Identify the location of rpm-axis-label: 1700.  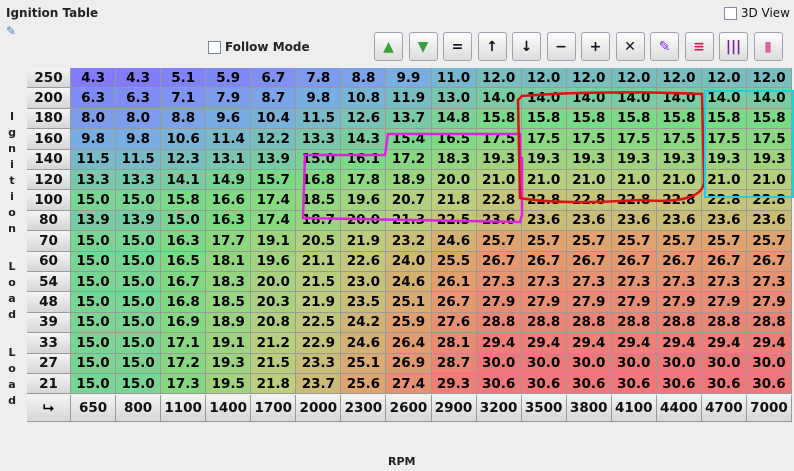
(274, 409).